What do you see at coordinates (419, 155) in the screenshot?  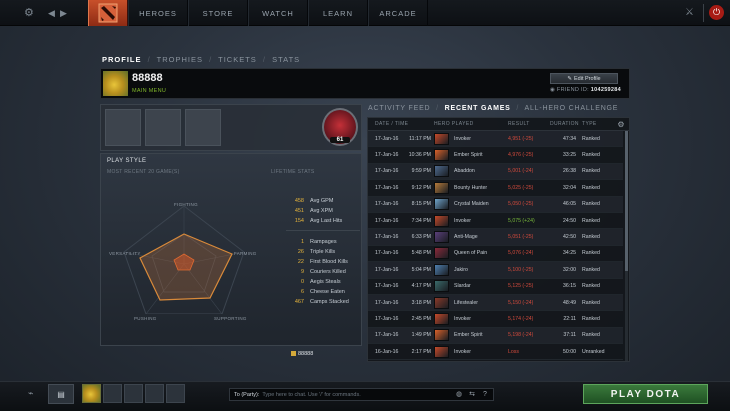 I see `game-time: 10:36 PM` at bounding box center [419, 155].